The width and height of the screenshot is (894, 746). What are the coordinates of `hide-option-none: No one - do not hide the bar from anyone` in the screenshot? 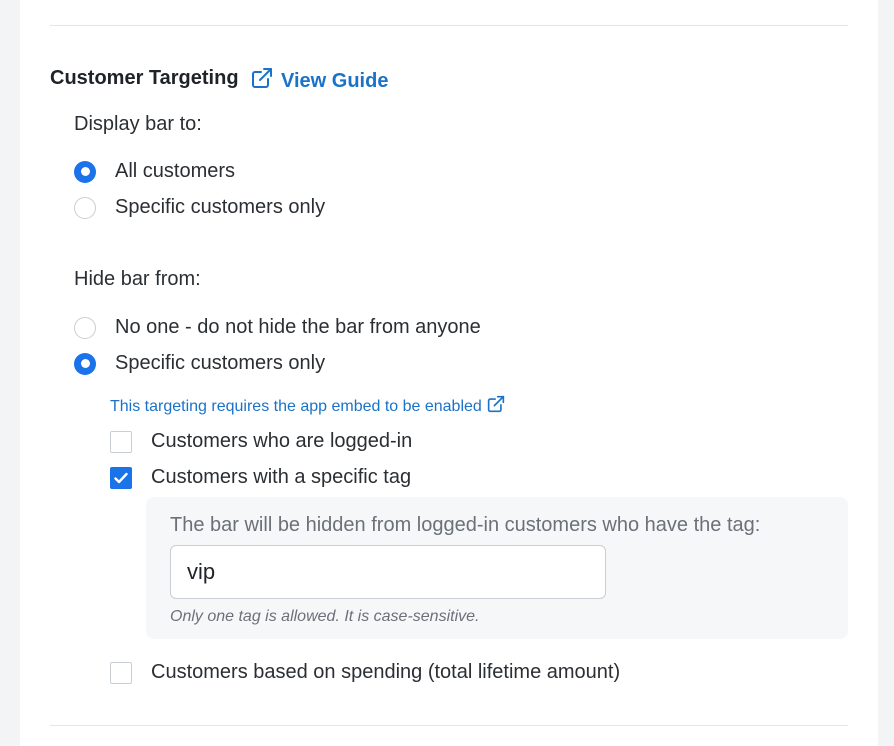 It's located at (277, 327).